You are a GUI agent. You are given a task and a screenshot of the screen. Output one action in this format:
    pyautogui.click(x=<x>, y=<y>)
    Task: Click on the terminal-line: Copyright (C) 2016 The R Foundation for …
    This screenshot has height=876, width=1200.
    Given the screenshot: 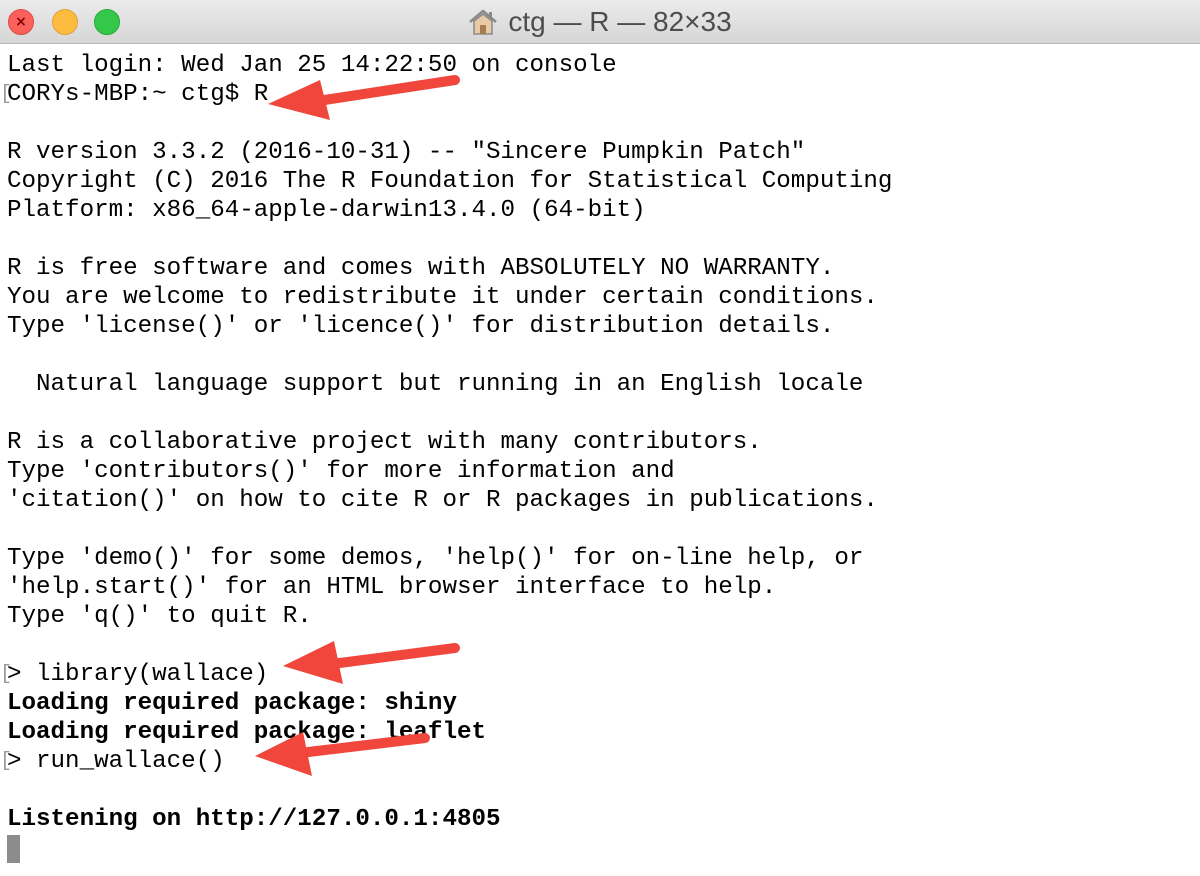 What is the action you would take?
    pyautogui.click(x=450, y=181)
    